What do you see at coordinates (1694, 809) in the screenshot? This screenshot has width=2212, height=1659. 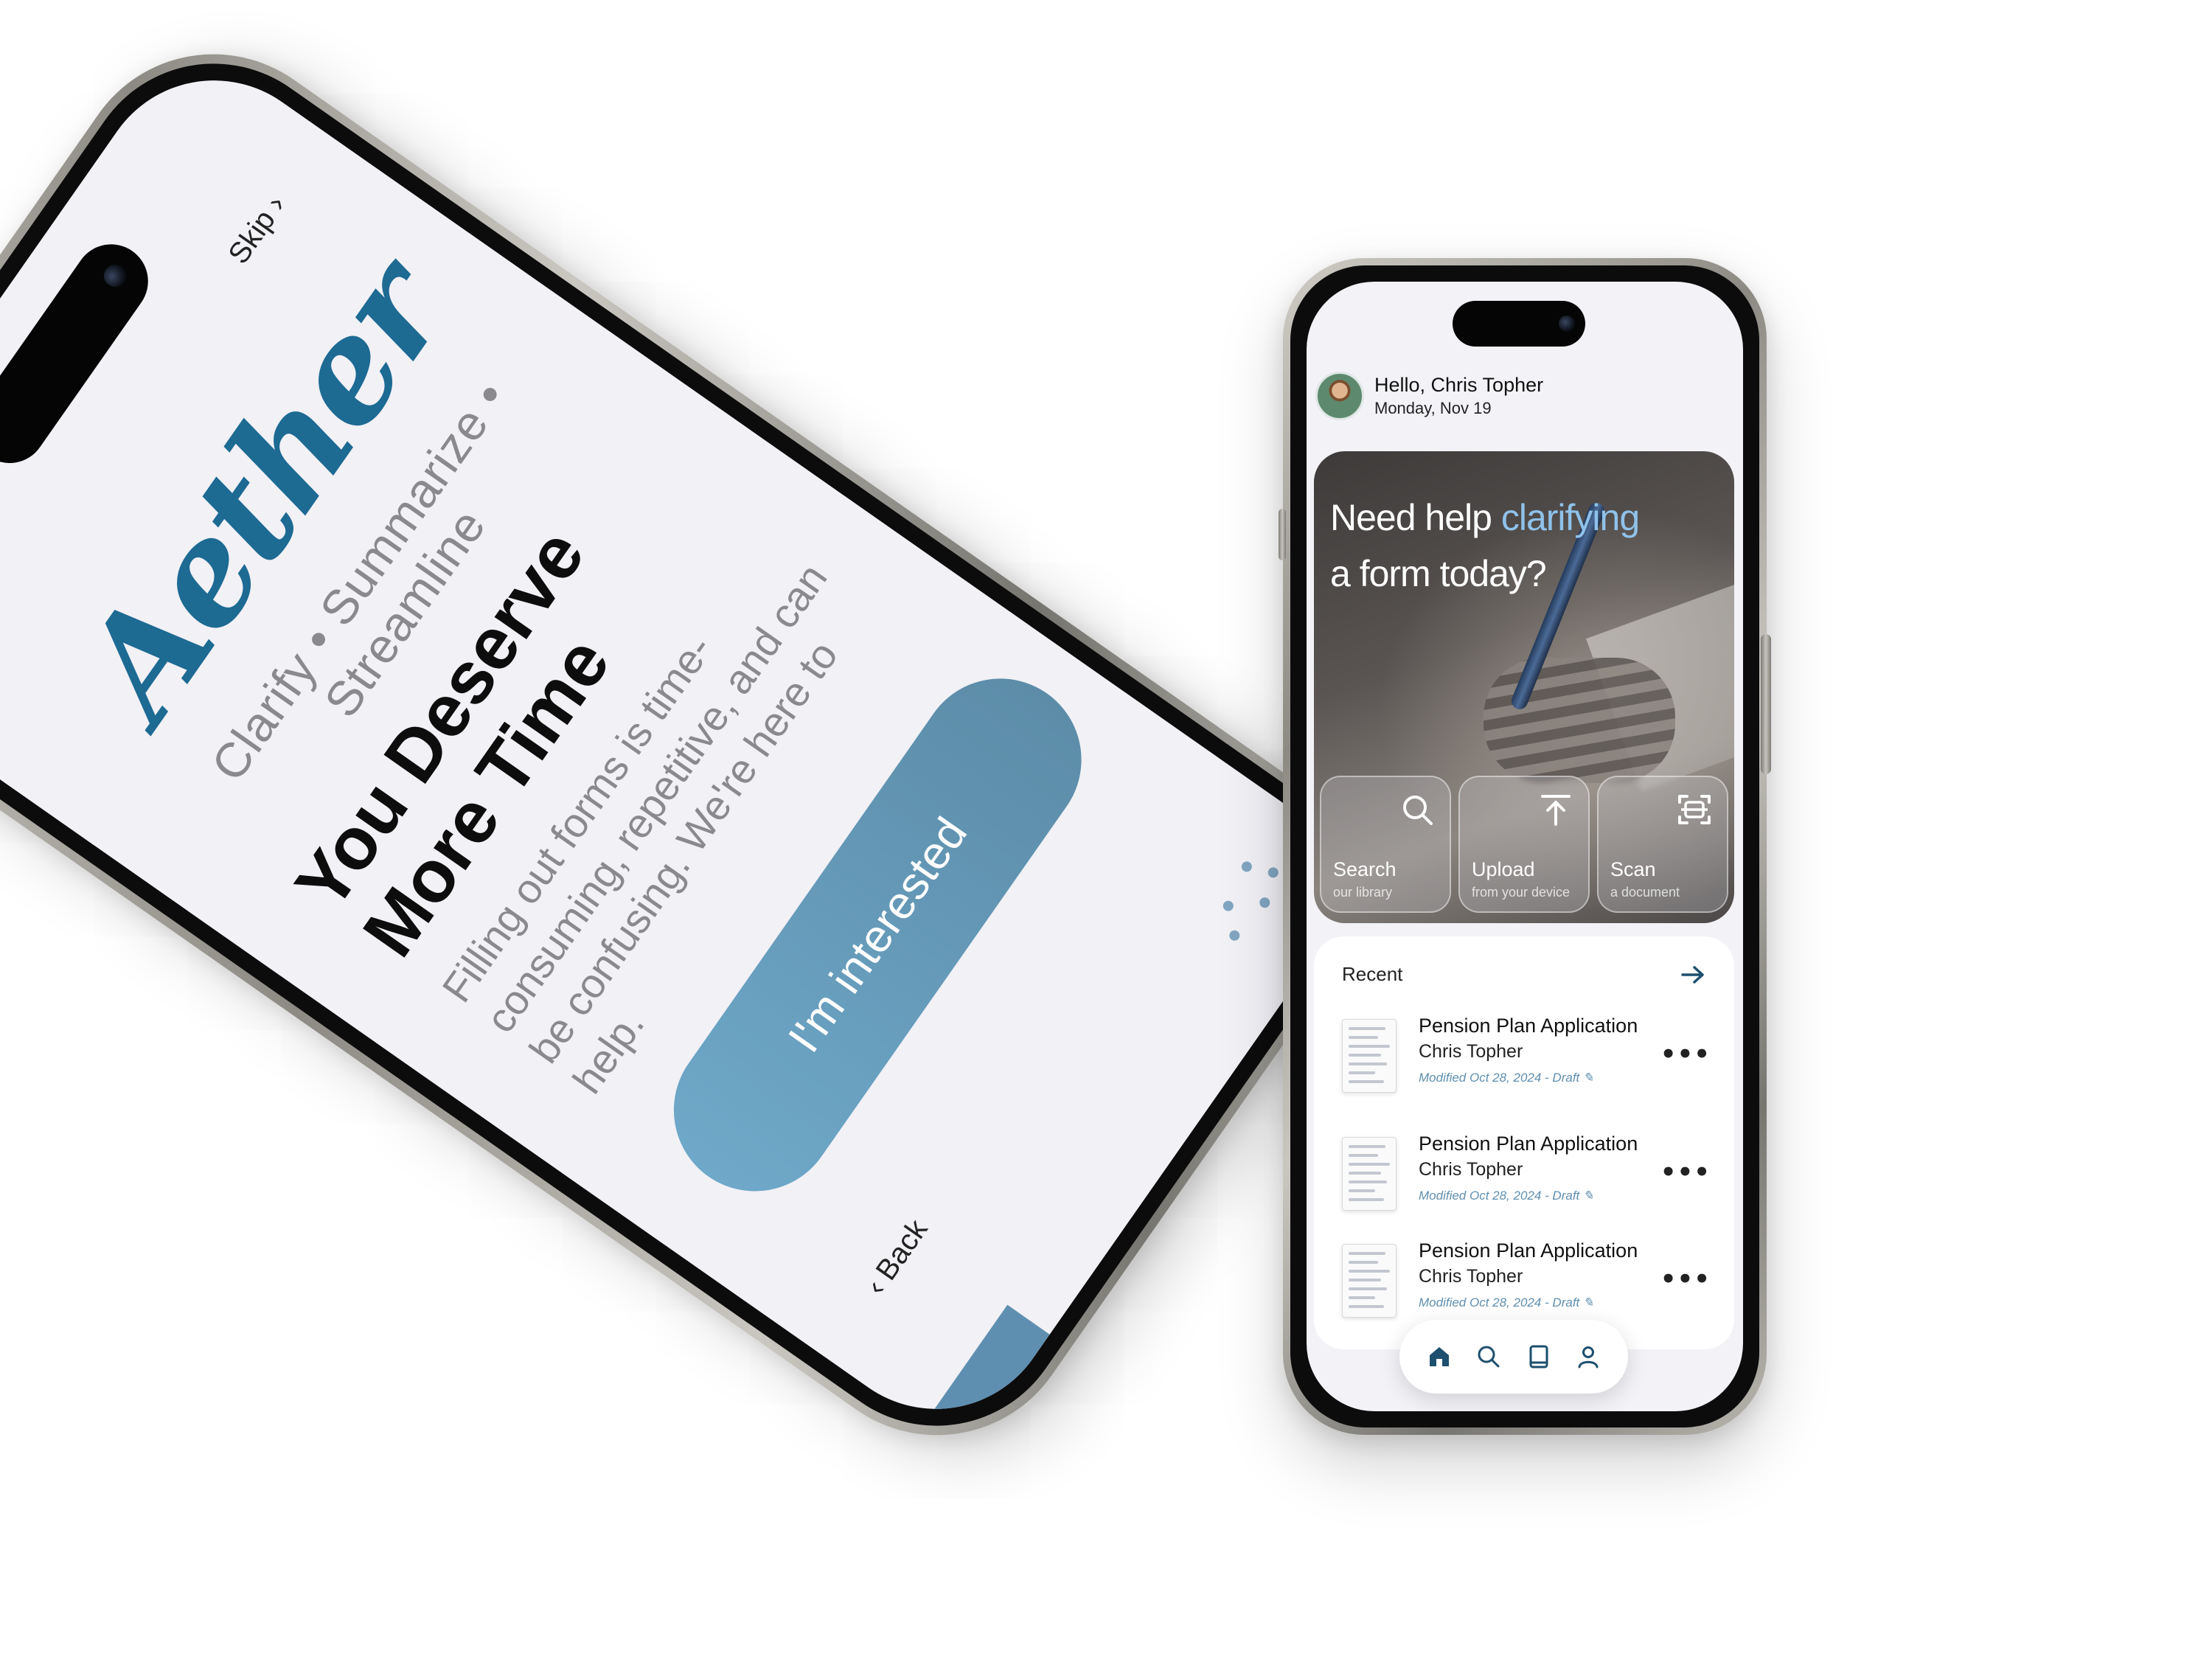 I see `scan-icon` at bounding box center [1694, 809].